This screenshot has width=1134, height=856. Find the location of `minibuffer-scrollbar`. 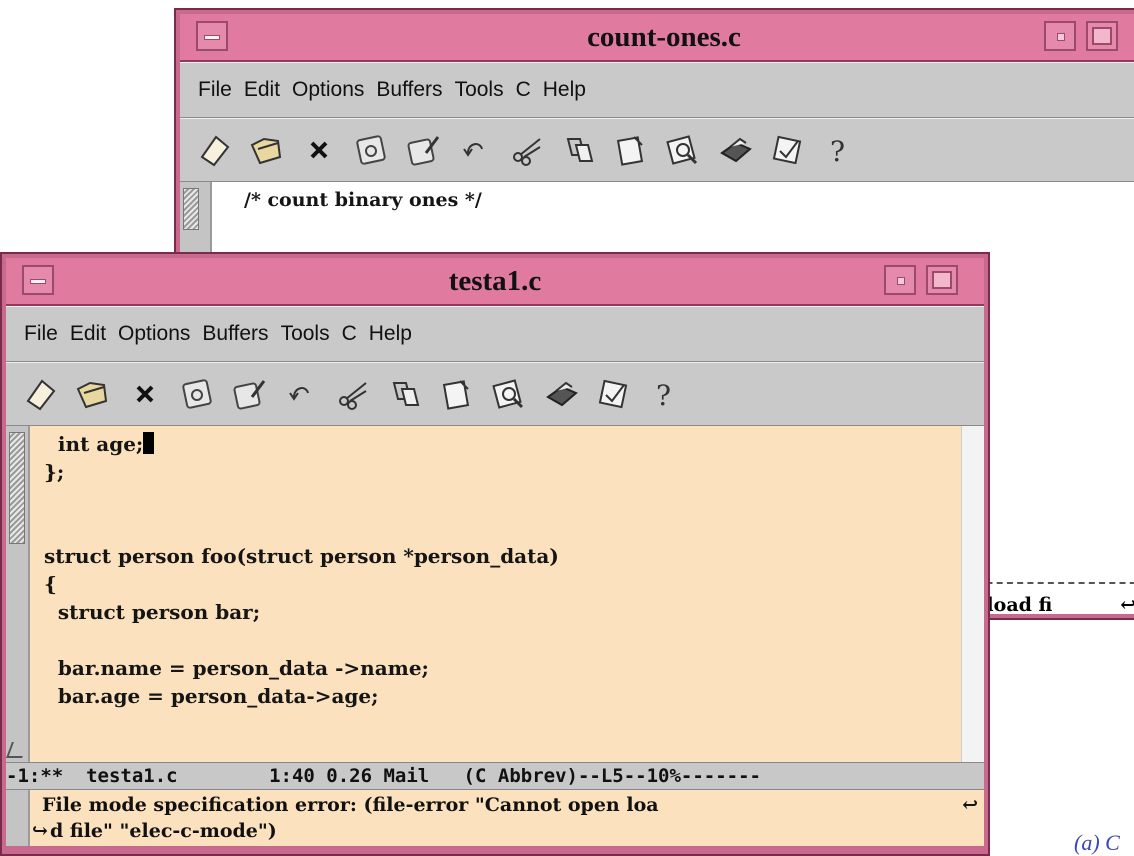

minibuffer-scrollbar is located at coordinates (18, 818).